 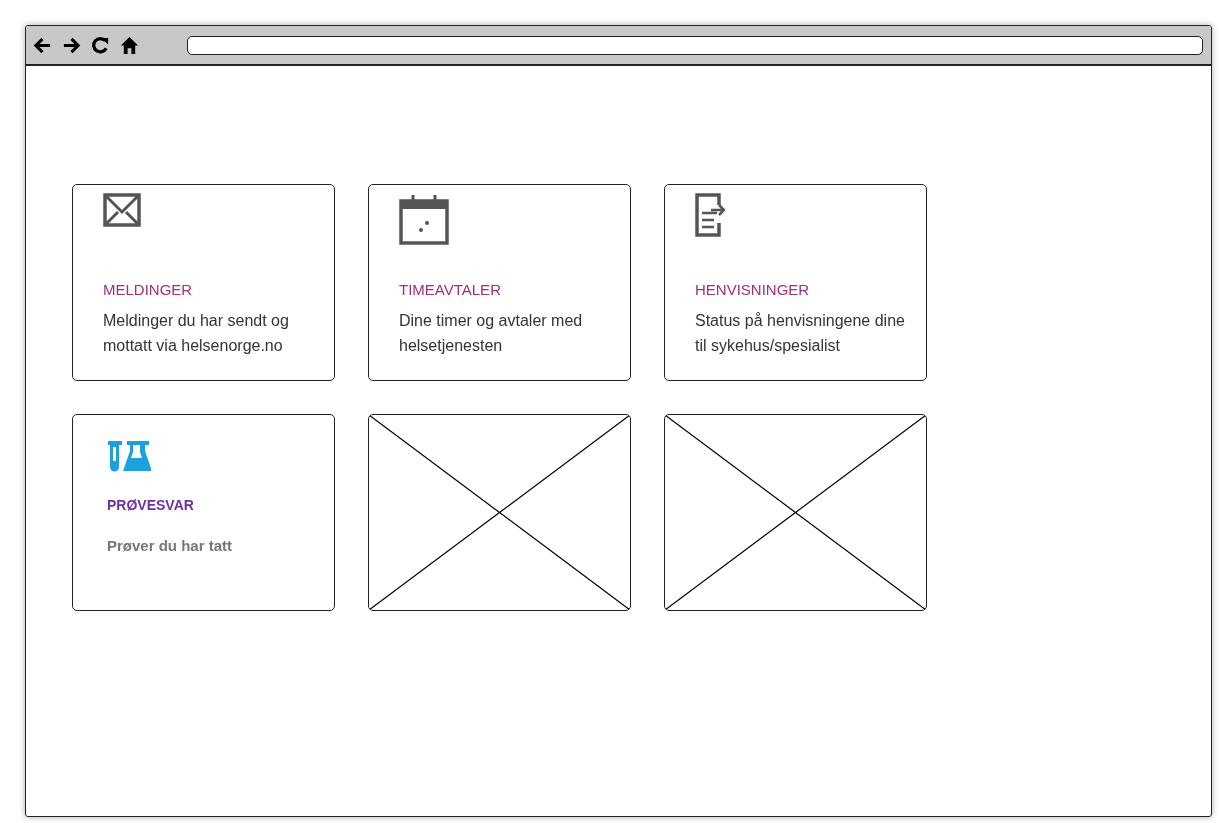 I want to click on lab-flask-icon, so click(x=129, y=456).